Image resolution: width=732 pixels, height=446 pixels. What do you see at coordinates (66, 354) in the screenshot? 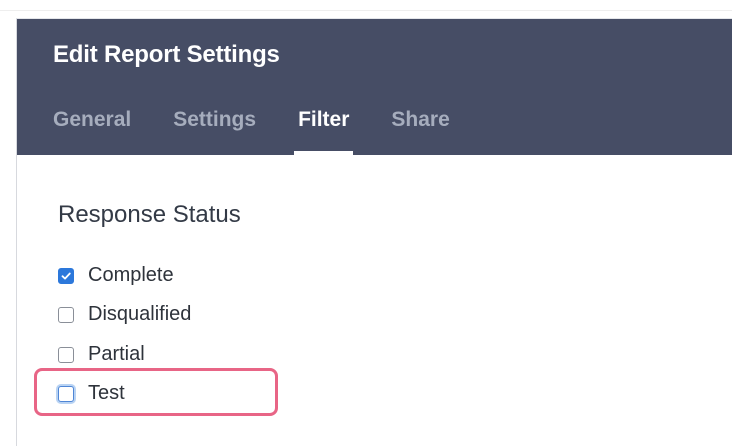
I see `partial-checkbox` at bounding box center [66, 354].